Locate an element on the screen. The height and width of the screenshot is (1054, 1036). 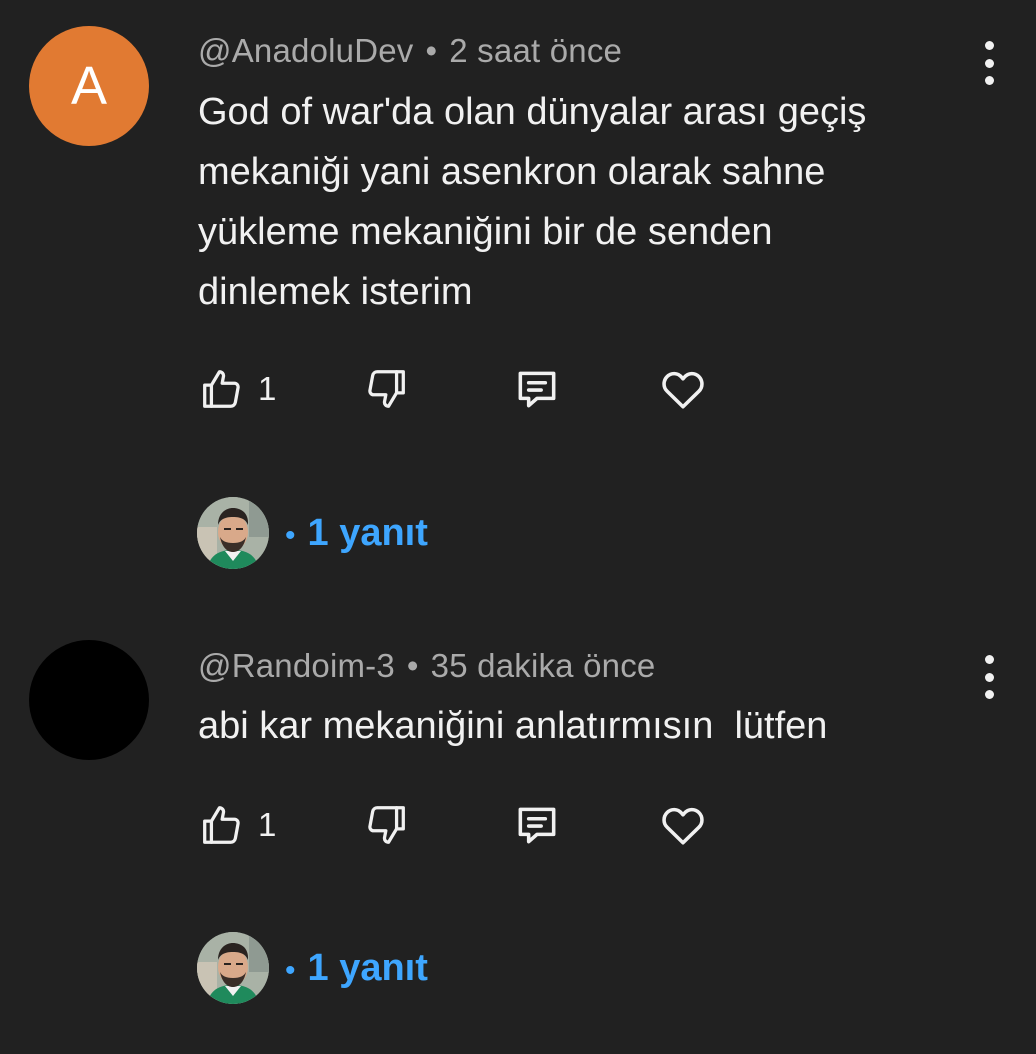
avatar-letter: A is located at coordinates (89, 86).